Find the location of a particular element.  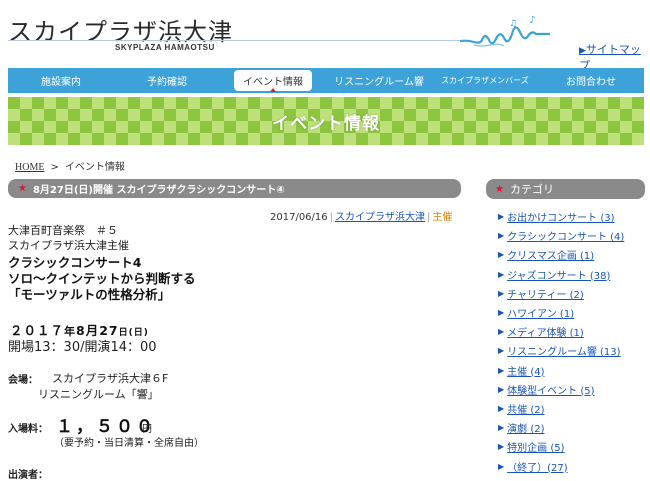

concert-title-3: 「モーツァルトの性格分析」 is located at coordinates (89, 294).